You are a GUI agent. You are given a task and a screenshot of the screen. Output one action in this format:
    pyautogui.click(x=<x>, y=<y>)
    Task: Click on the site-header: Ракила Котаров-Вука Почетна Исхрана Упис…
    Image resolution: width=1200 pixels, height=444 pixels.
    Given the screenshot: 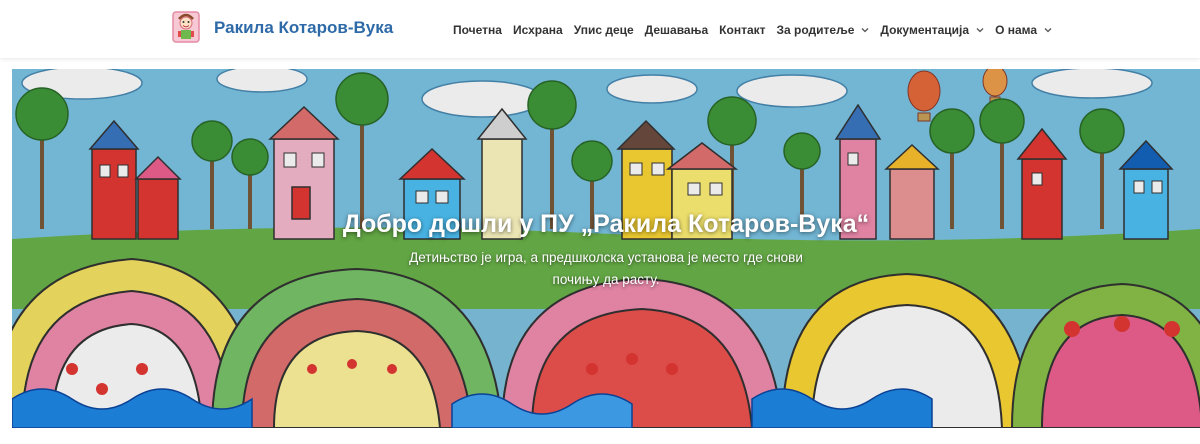 What is the action you would take?
    pyautogui.click(x=600, y=29)
    